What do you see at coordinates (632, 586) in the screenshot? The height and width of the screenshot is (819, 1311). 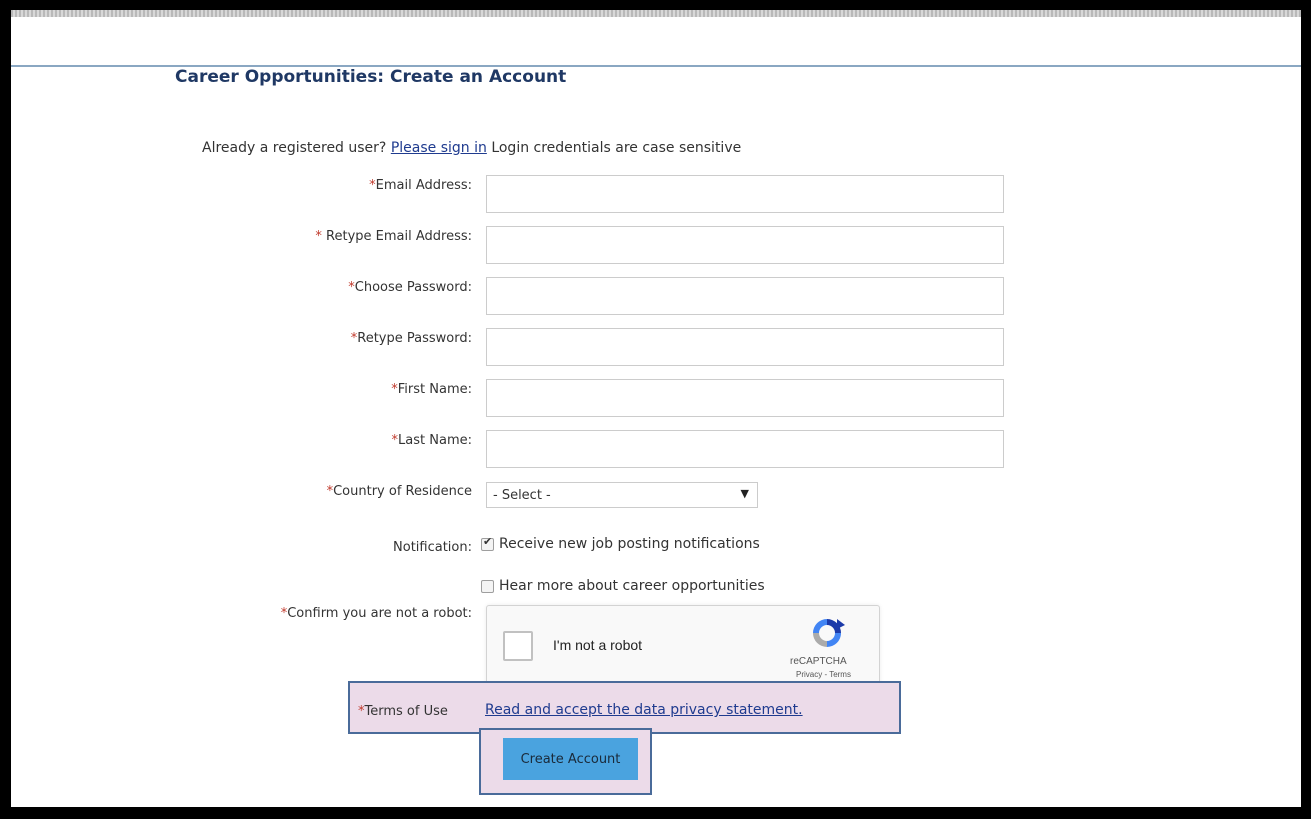 I see `career-opportunities-label: Hear more about career opportunities` at bounding box center [632, 586].